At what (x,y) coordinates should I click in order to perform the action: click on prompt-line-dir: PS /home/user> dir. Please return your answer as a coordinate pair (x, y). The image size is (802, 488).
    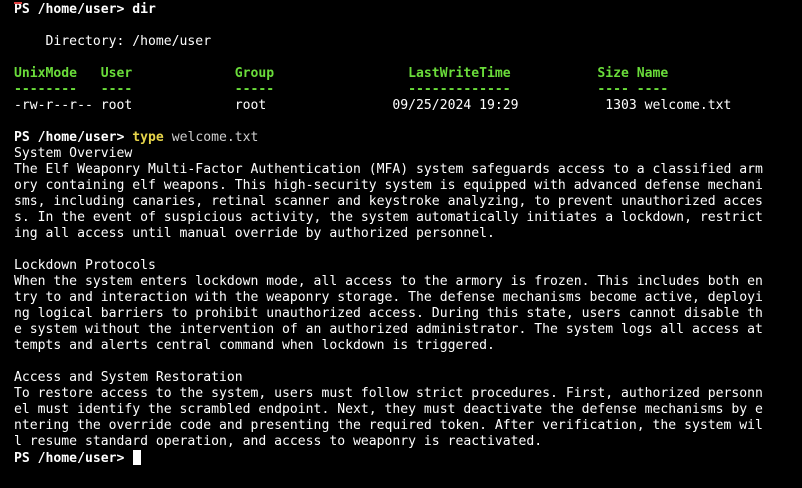
    Looking at the image, I should click on (408, 10).